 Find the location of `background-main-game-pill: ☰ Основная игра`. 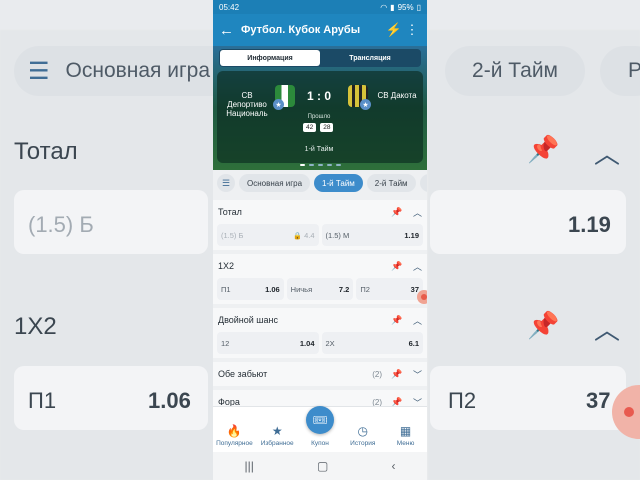

background-main-game-pill: ☰ Основная игра is located at coordinates (129, 71).